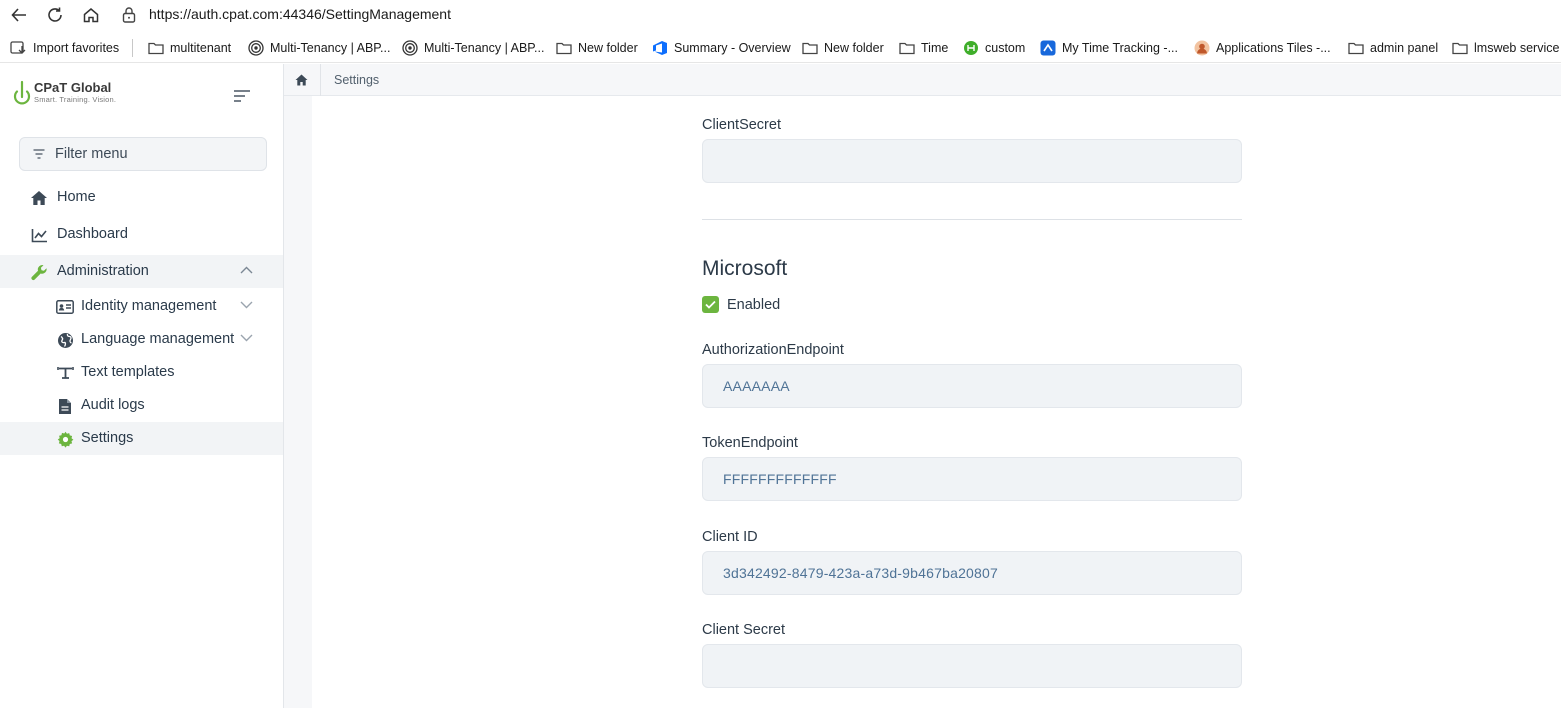  I want to click on file-icon, so click(65, 406).